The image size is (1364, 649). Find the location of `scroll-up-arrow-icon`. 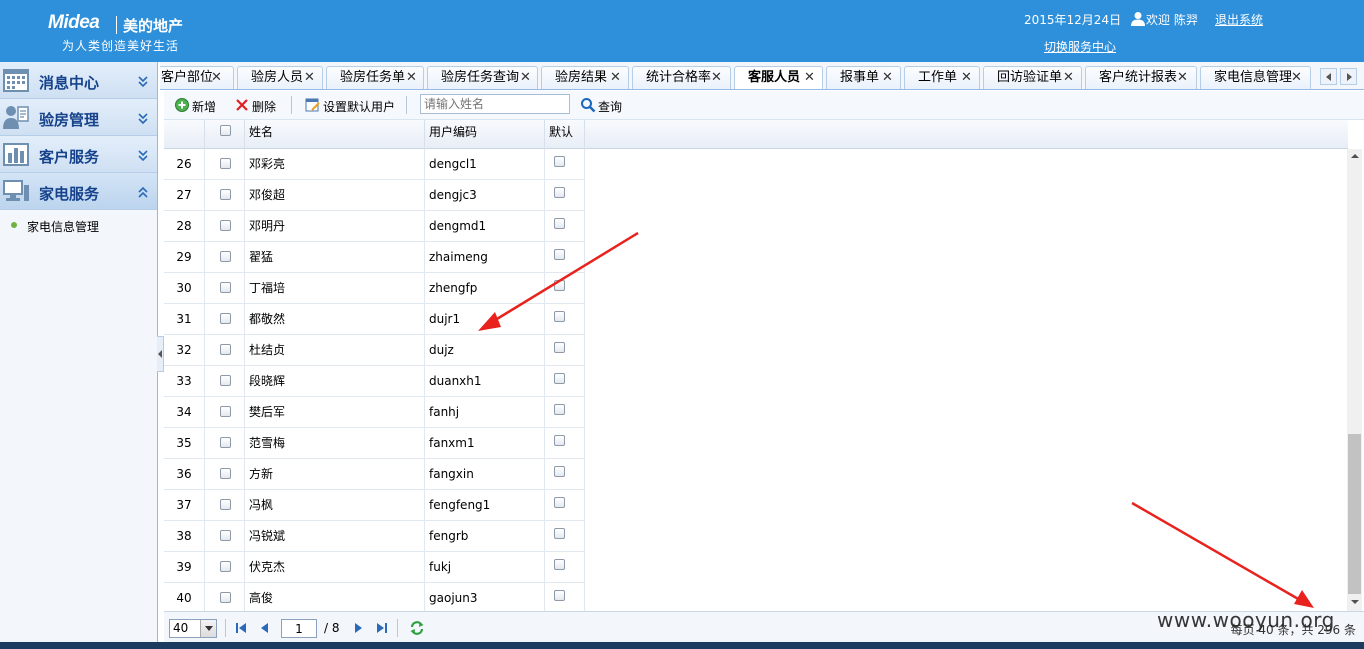

scroll-up-arrow-icon is located at coordinates (1354, 156).